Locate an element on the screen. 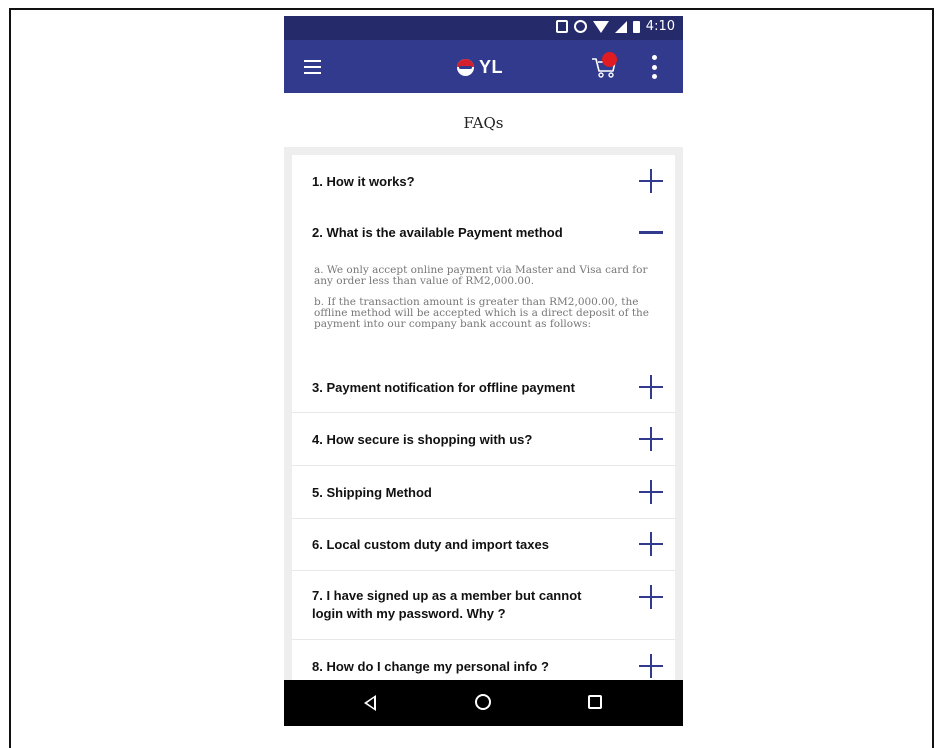 Image resolution: width=941 pixels, height=748 pixels. faq-question: 6. Local custom duty and import taxes is located at coordinates (430, 544).